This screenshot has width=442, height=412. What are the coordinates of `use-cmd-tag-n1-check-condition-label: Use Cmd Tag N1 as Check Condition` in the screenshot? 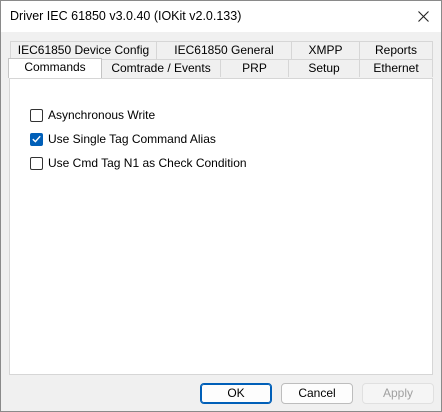 It's located at (147, 163).